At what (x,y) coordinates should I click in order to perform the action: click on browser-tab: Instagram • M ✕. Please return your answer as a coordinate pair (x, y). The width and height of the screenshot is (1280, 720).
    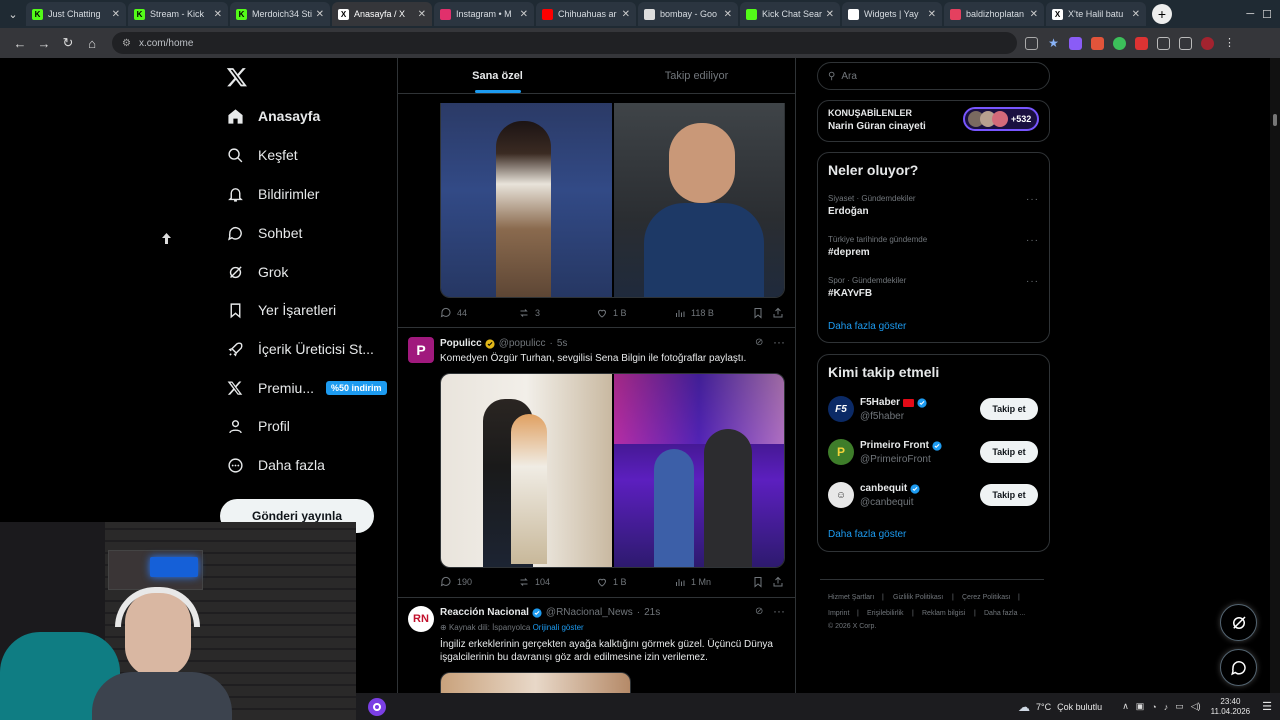
    Looking at the image, I should click on (484, 14).